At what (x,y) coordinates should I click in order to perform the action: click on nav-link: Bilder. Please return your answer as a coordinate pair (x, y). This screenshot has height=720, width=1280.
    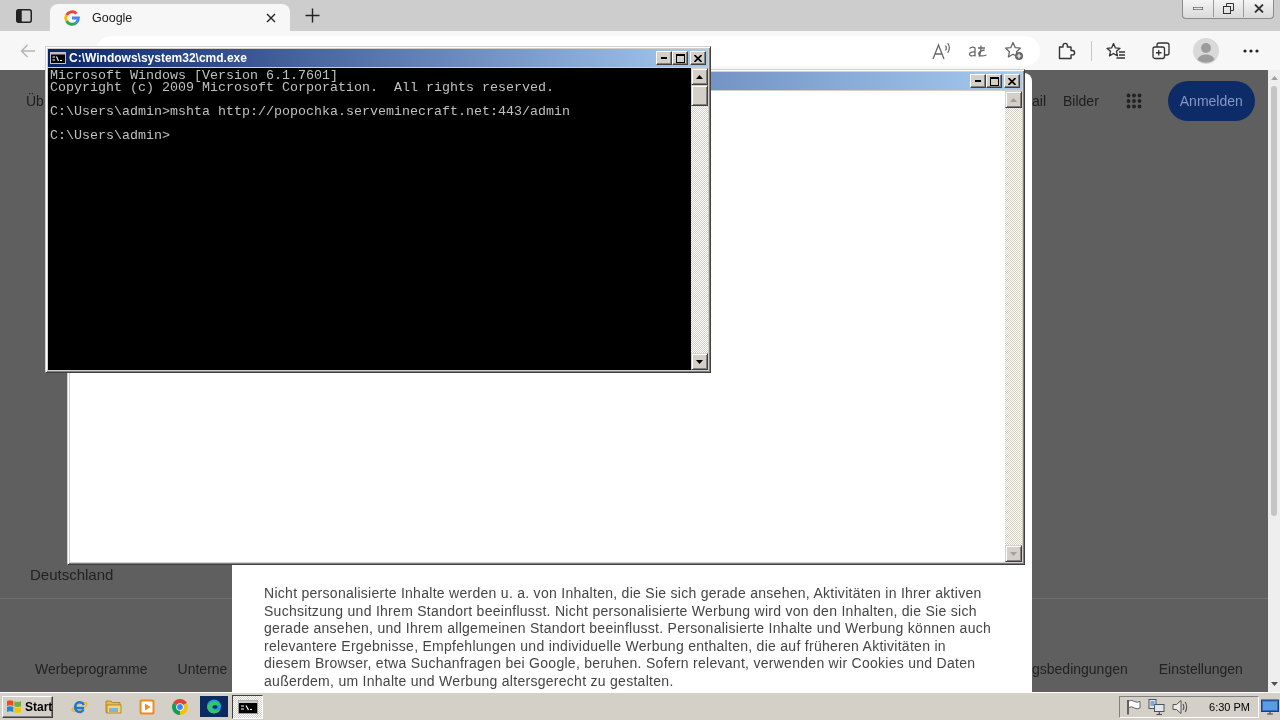
    Looking at the image, I should click on (1081, 101).